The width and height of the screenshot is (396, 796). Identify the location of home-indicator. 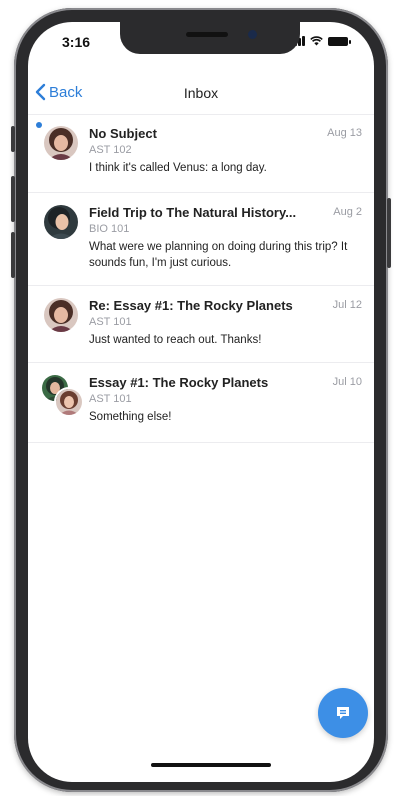
(211, 765).